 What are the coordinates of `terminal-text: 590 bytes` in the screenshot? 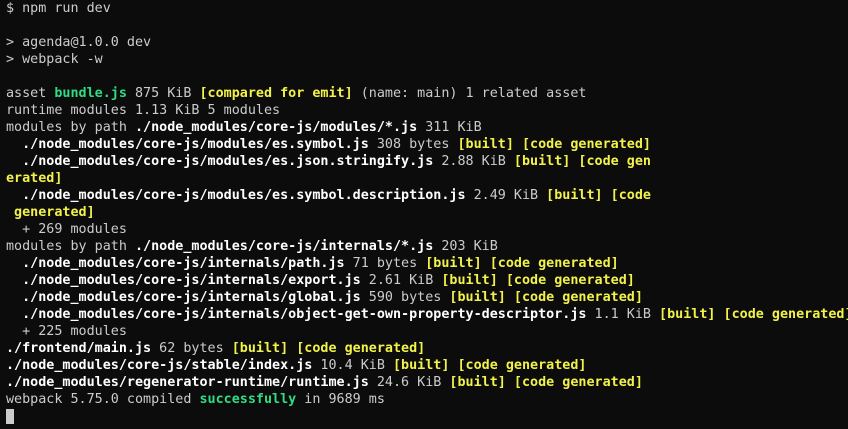 It's located at (405, 297).